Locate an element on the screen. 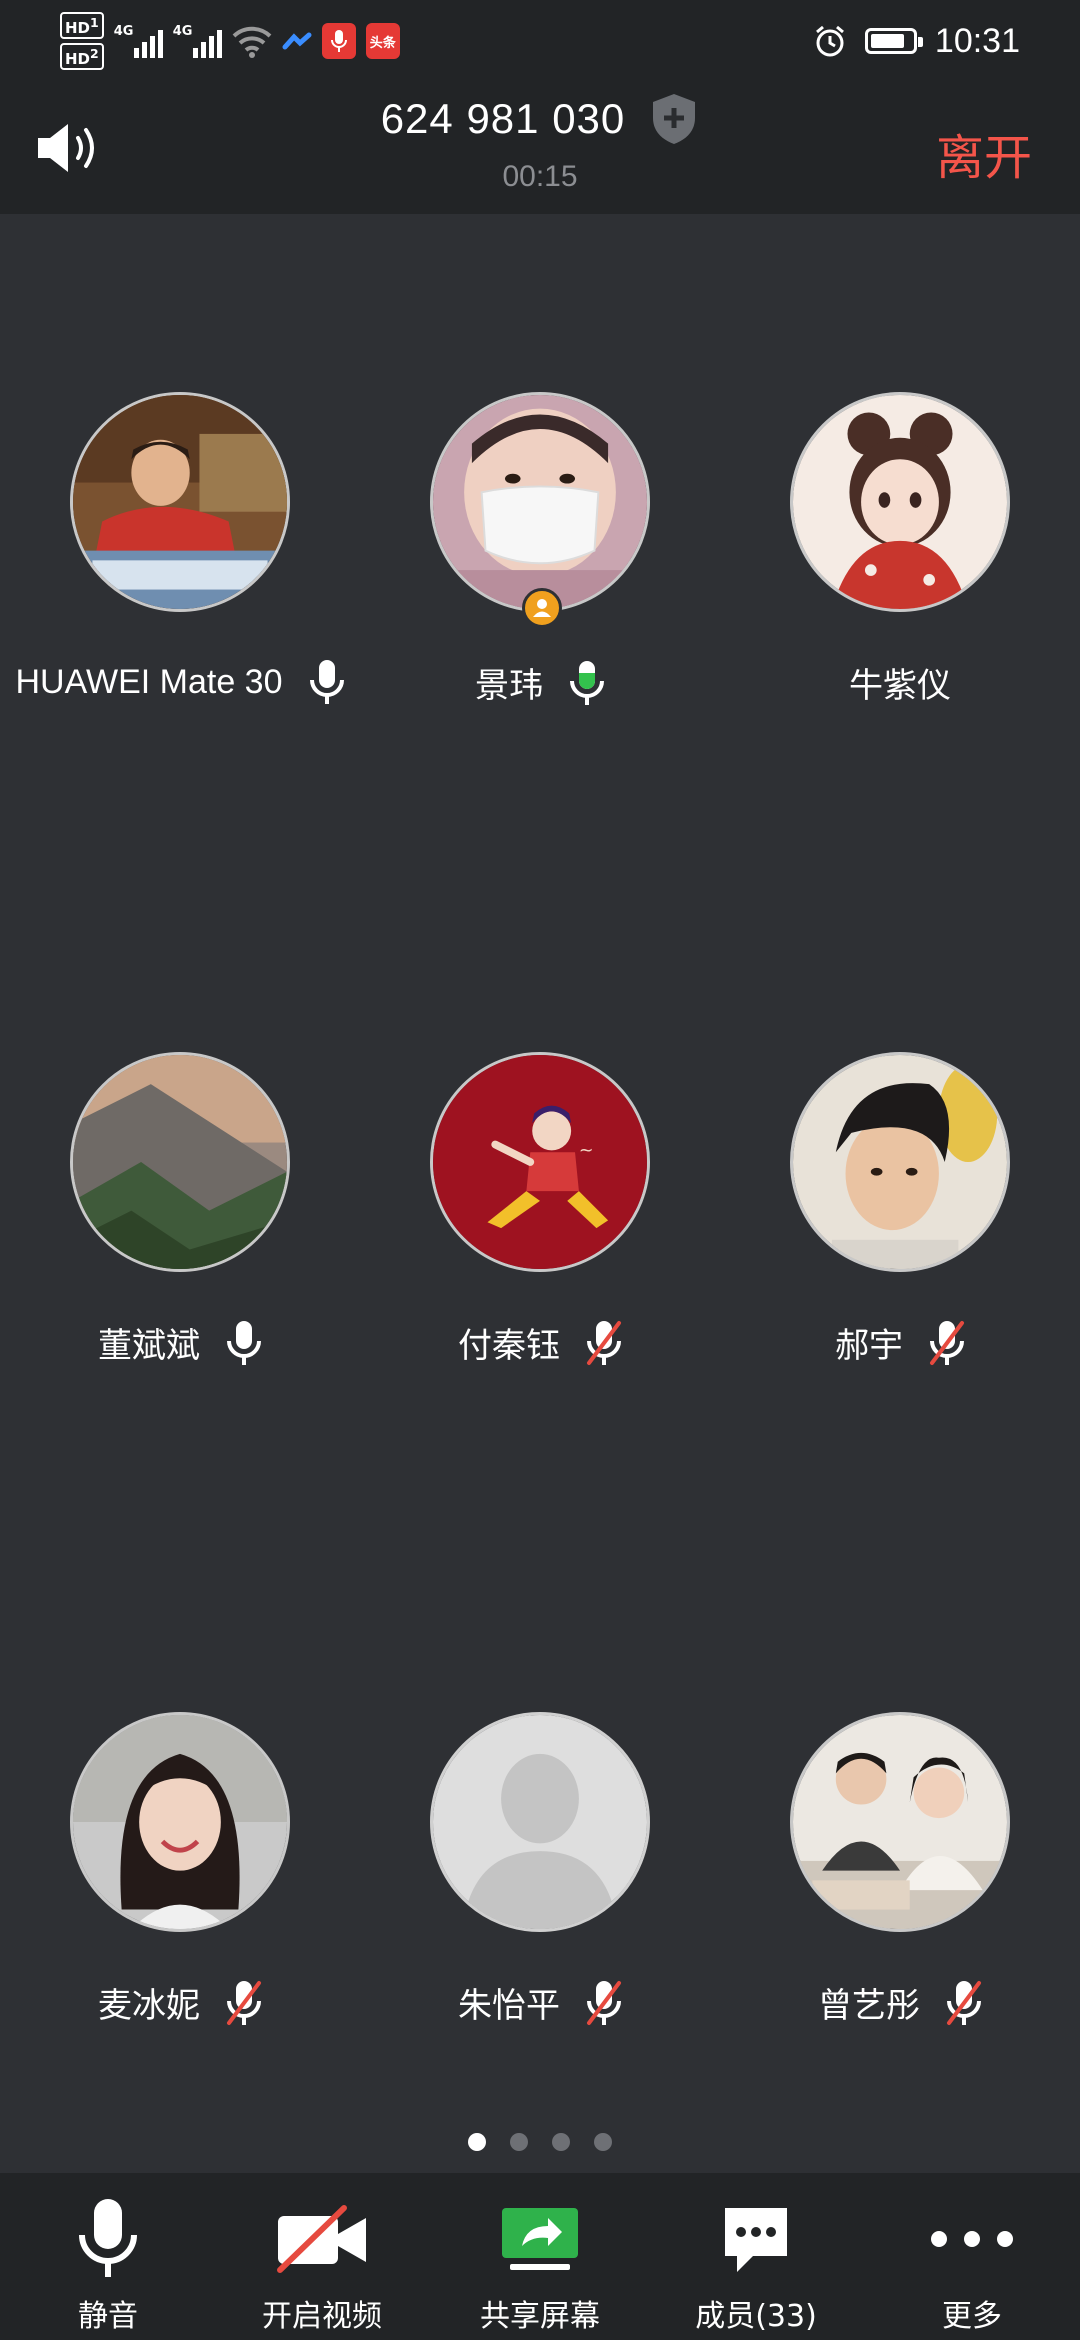 Image resolution: width=1080 pixels, height=2340 pixels. couple-photo is located at coordinates (900, 1822).